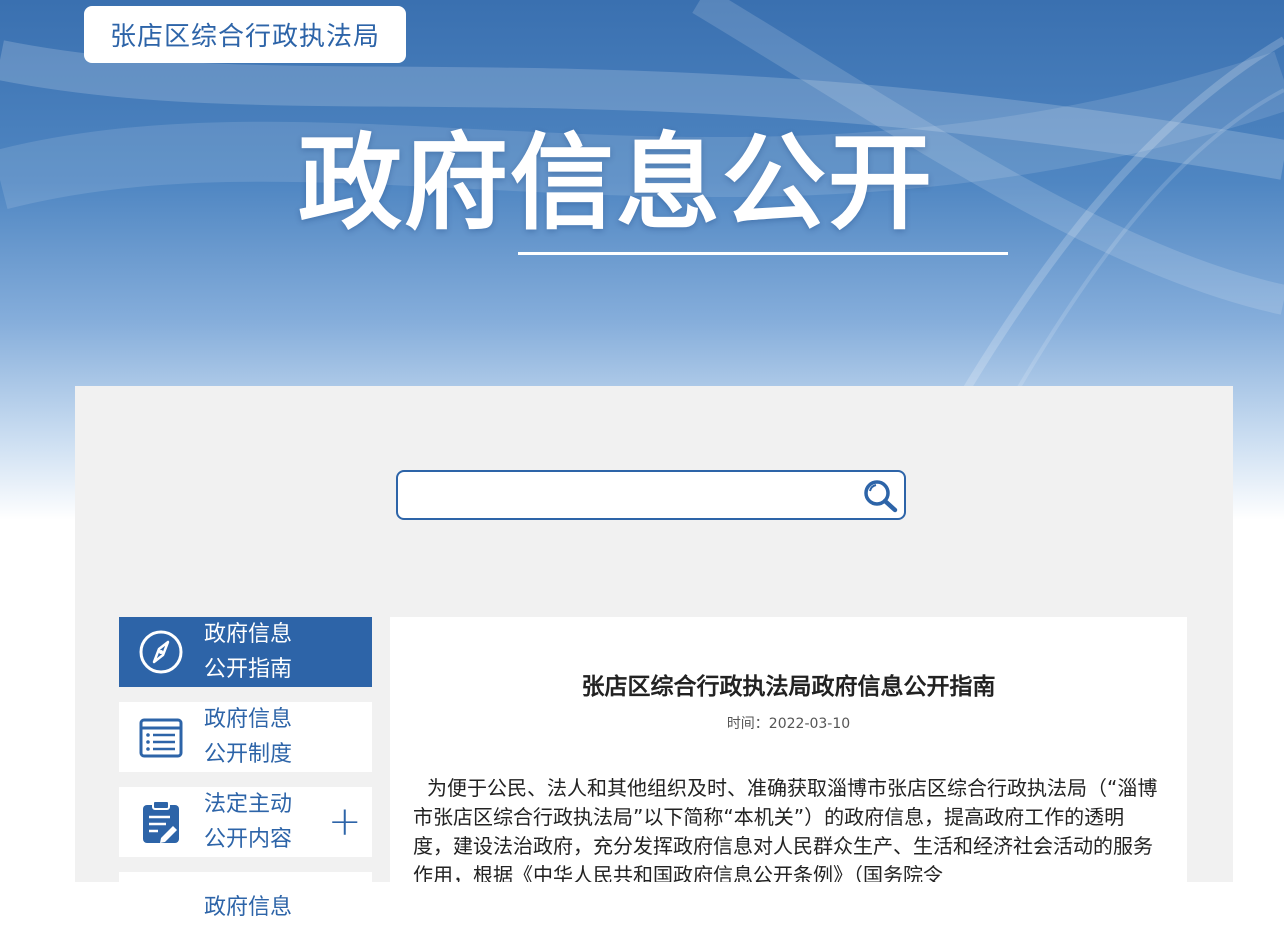 This screenshot has height=942, width=1284. I want to click on list-icon, so click(161, 737).